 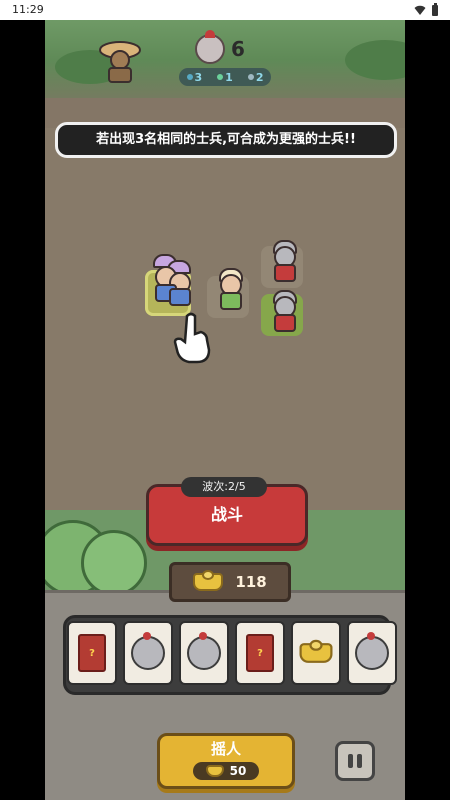 What do you see at coordinates (255, 77) in the screenshot?
I see `kill-stat: 2` at bounding box center [255, 77].